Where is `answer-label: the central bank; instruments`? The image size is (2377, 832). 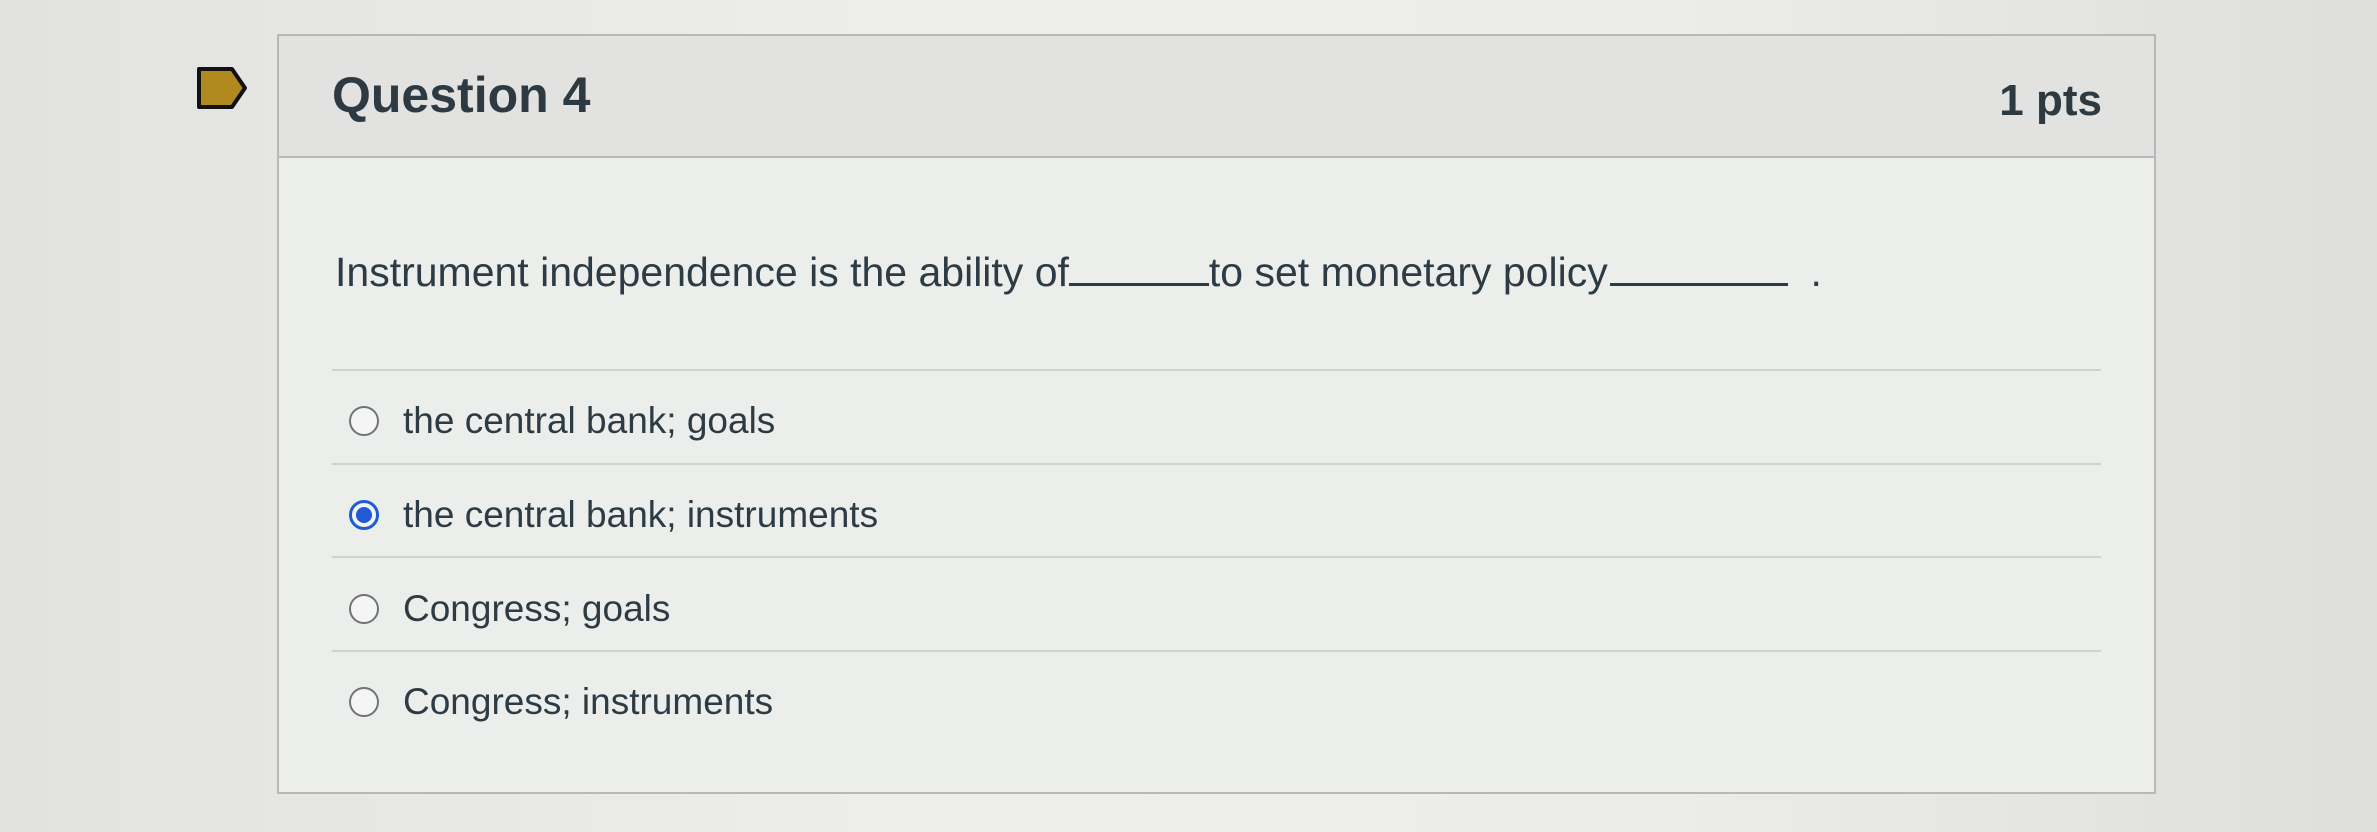 answer-label: the central bank; instruments is located at coordinates (641, 514).